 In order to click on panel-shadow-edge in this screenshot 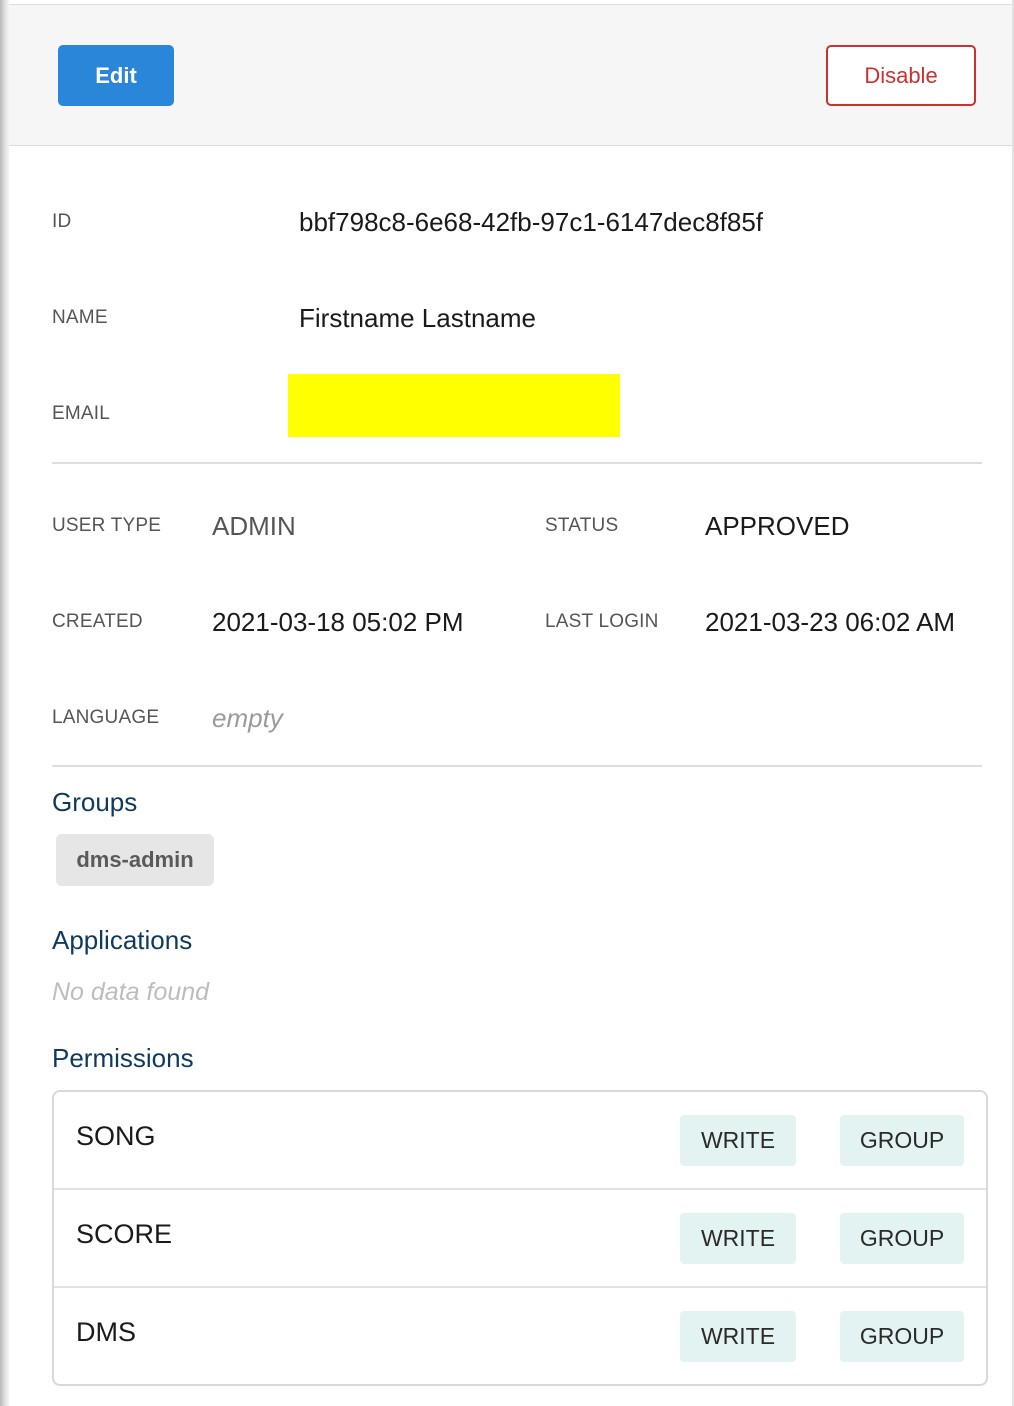, I will do `click(4, 703)`.